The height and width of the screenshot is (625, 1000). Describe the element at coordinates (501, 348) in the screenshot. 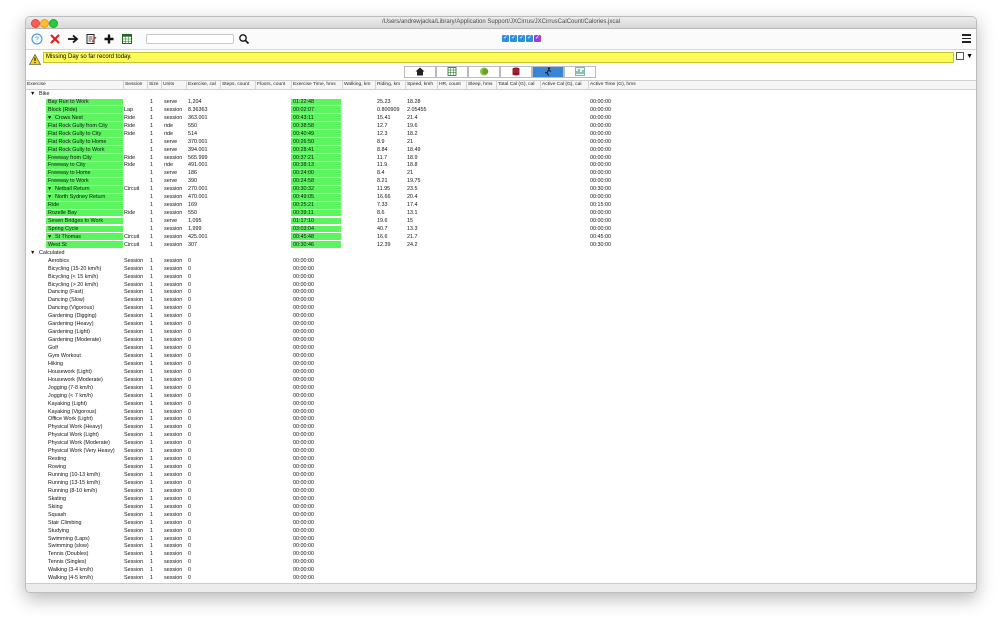

I see `table-row: Golf Session 1 session 0 00:00:00` at that location.